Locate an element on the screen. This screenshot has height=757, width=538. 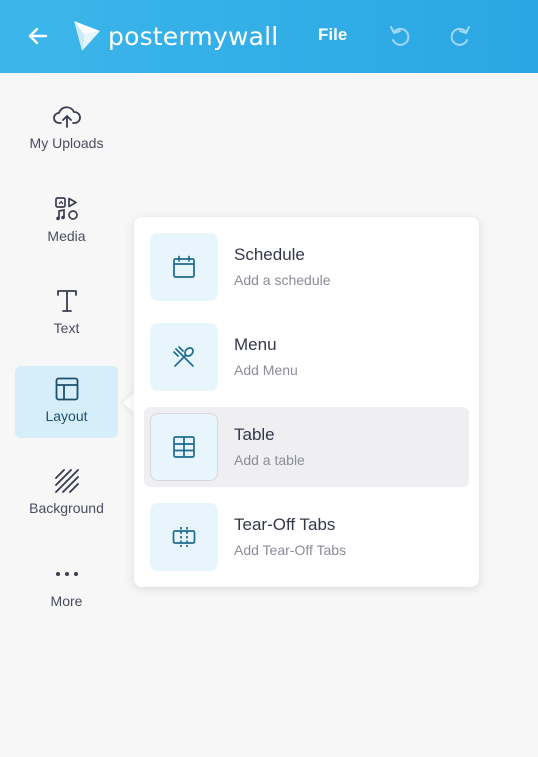
brand-logo: postermywall is located at coordinates (175, 36).